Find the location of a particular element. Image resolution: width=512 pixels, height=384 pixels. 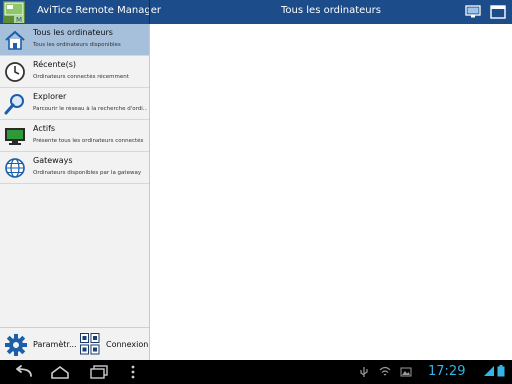

sidebar-item-subtitle: Tous les ordinateurs disponibles is located at coordinates (77, 45).